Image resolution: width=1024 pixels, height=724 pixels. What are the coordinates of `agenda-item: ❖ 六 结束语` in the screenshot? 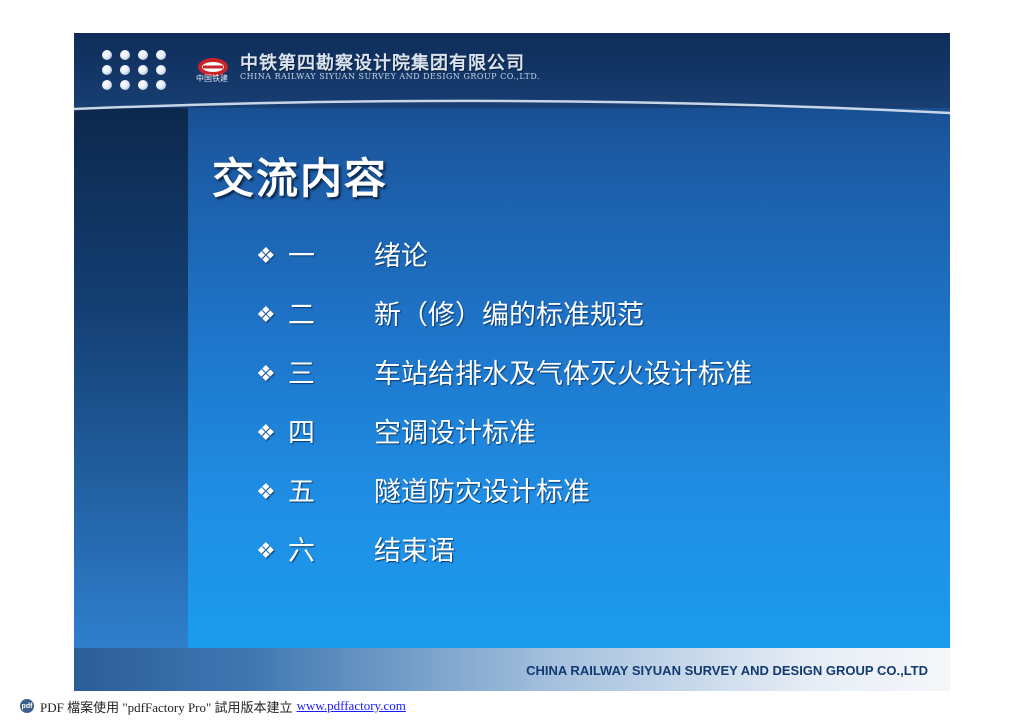 It's located at (581, 552).